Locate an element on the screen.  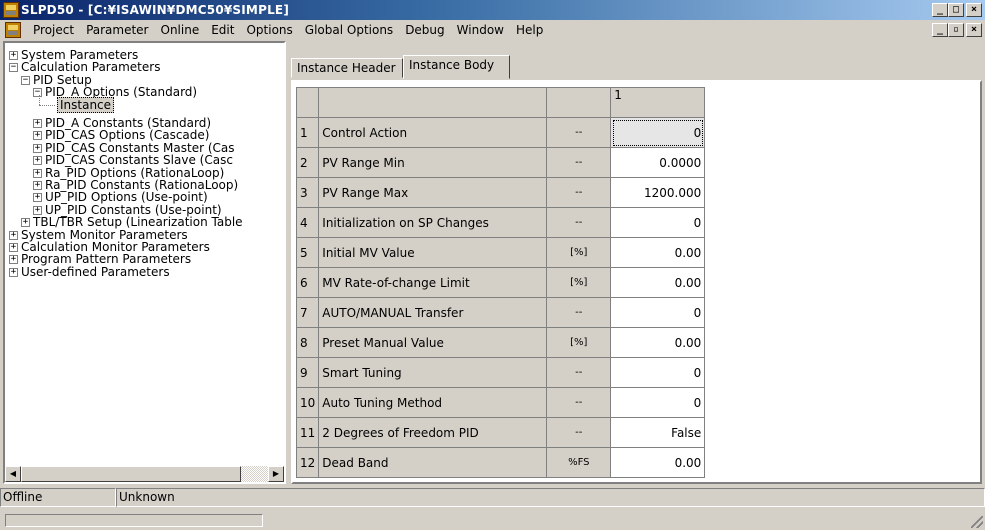
table-row: 9 Smart Tuning -- 0 is located at coordinates (500, 372).